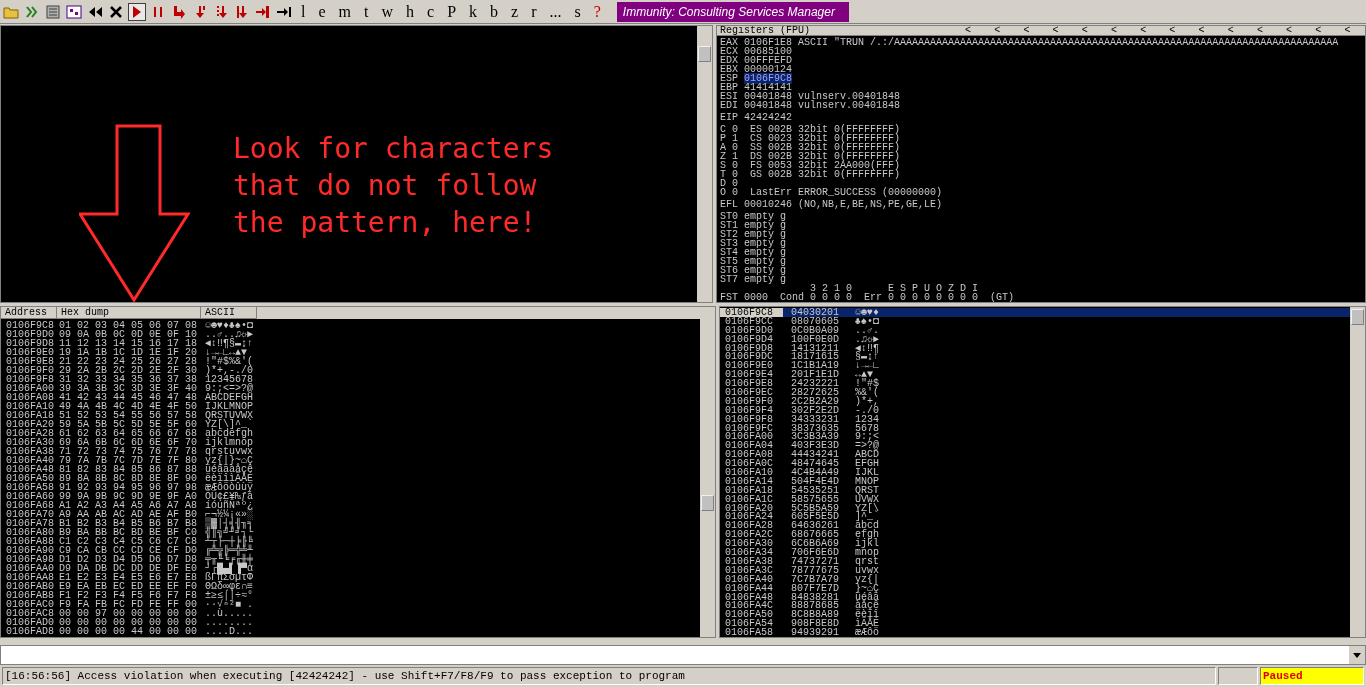 This screenshot has width=1366, height=687. What do you see at coordinates (1035, 588) in the screenshot?
I see `stack-row: 0106FA44 807F7E7D }~⌂Ç` at bounding box center [1035, 588].